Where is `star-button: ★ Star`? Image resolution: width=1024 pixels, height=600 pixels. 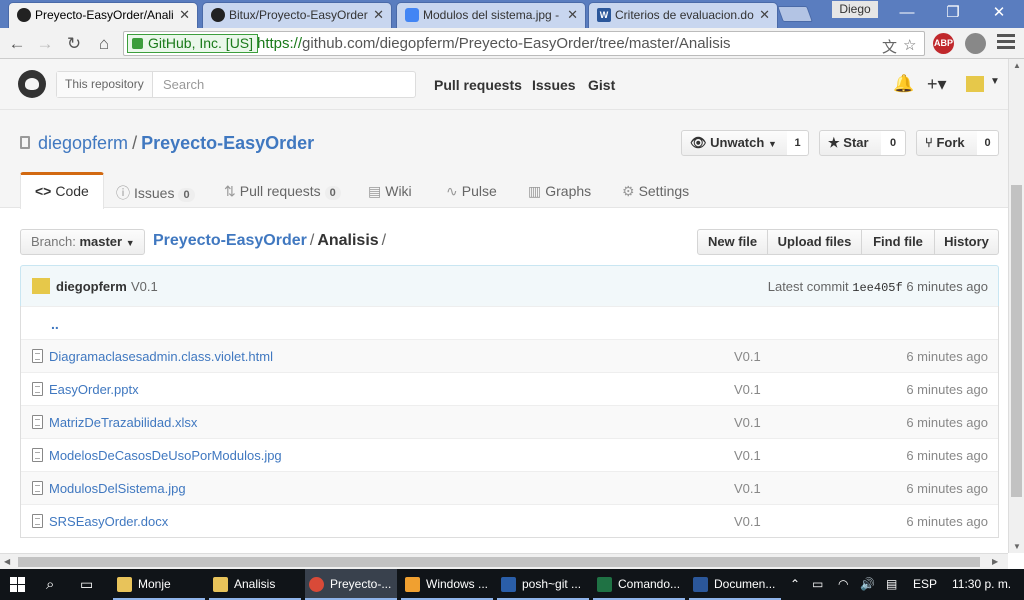
star-button: ★ Star is located at coordinates (850, 143).